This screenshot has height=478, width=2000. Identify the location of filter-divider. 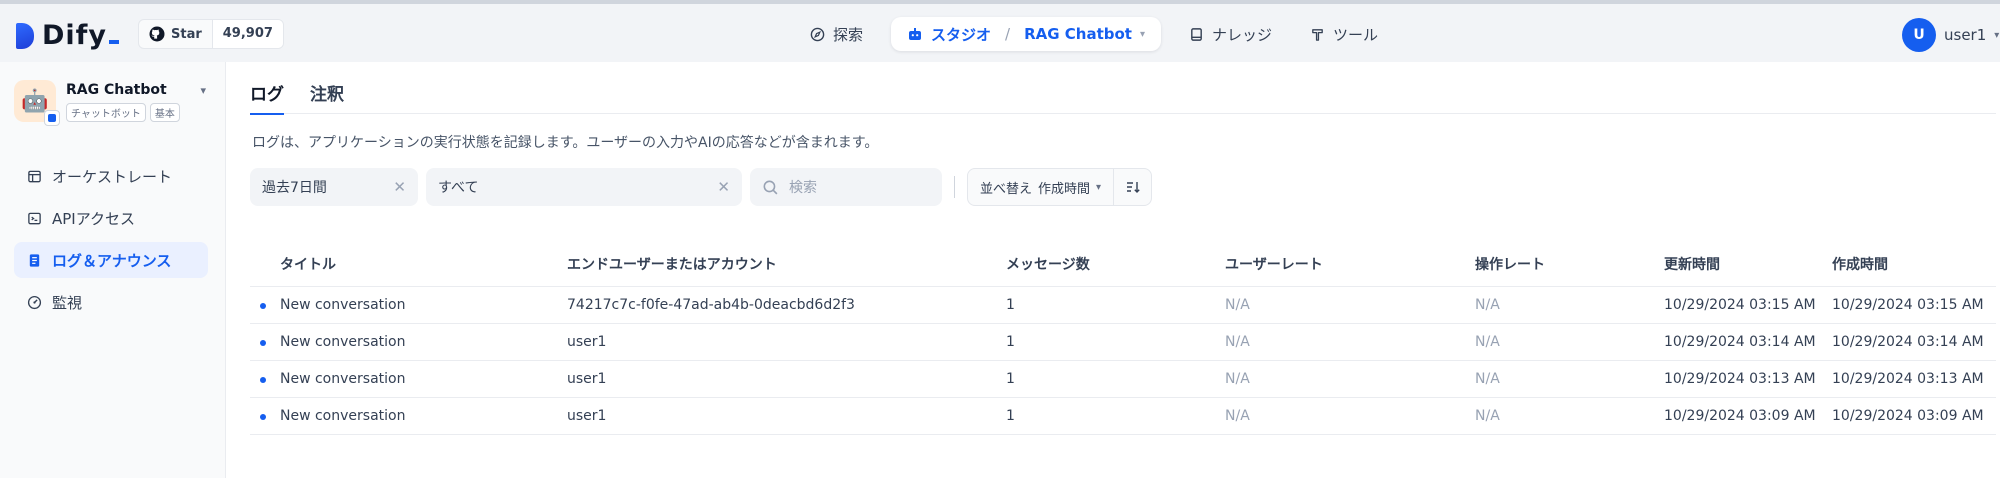
(954, 187).